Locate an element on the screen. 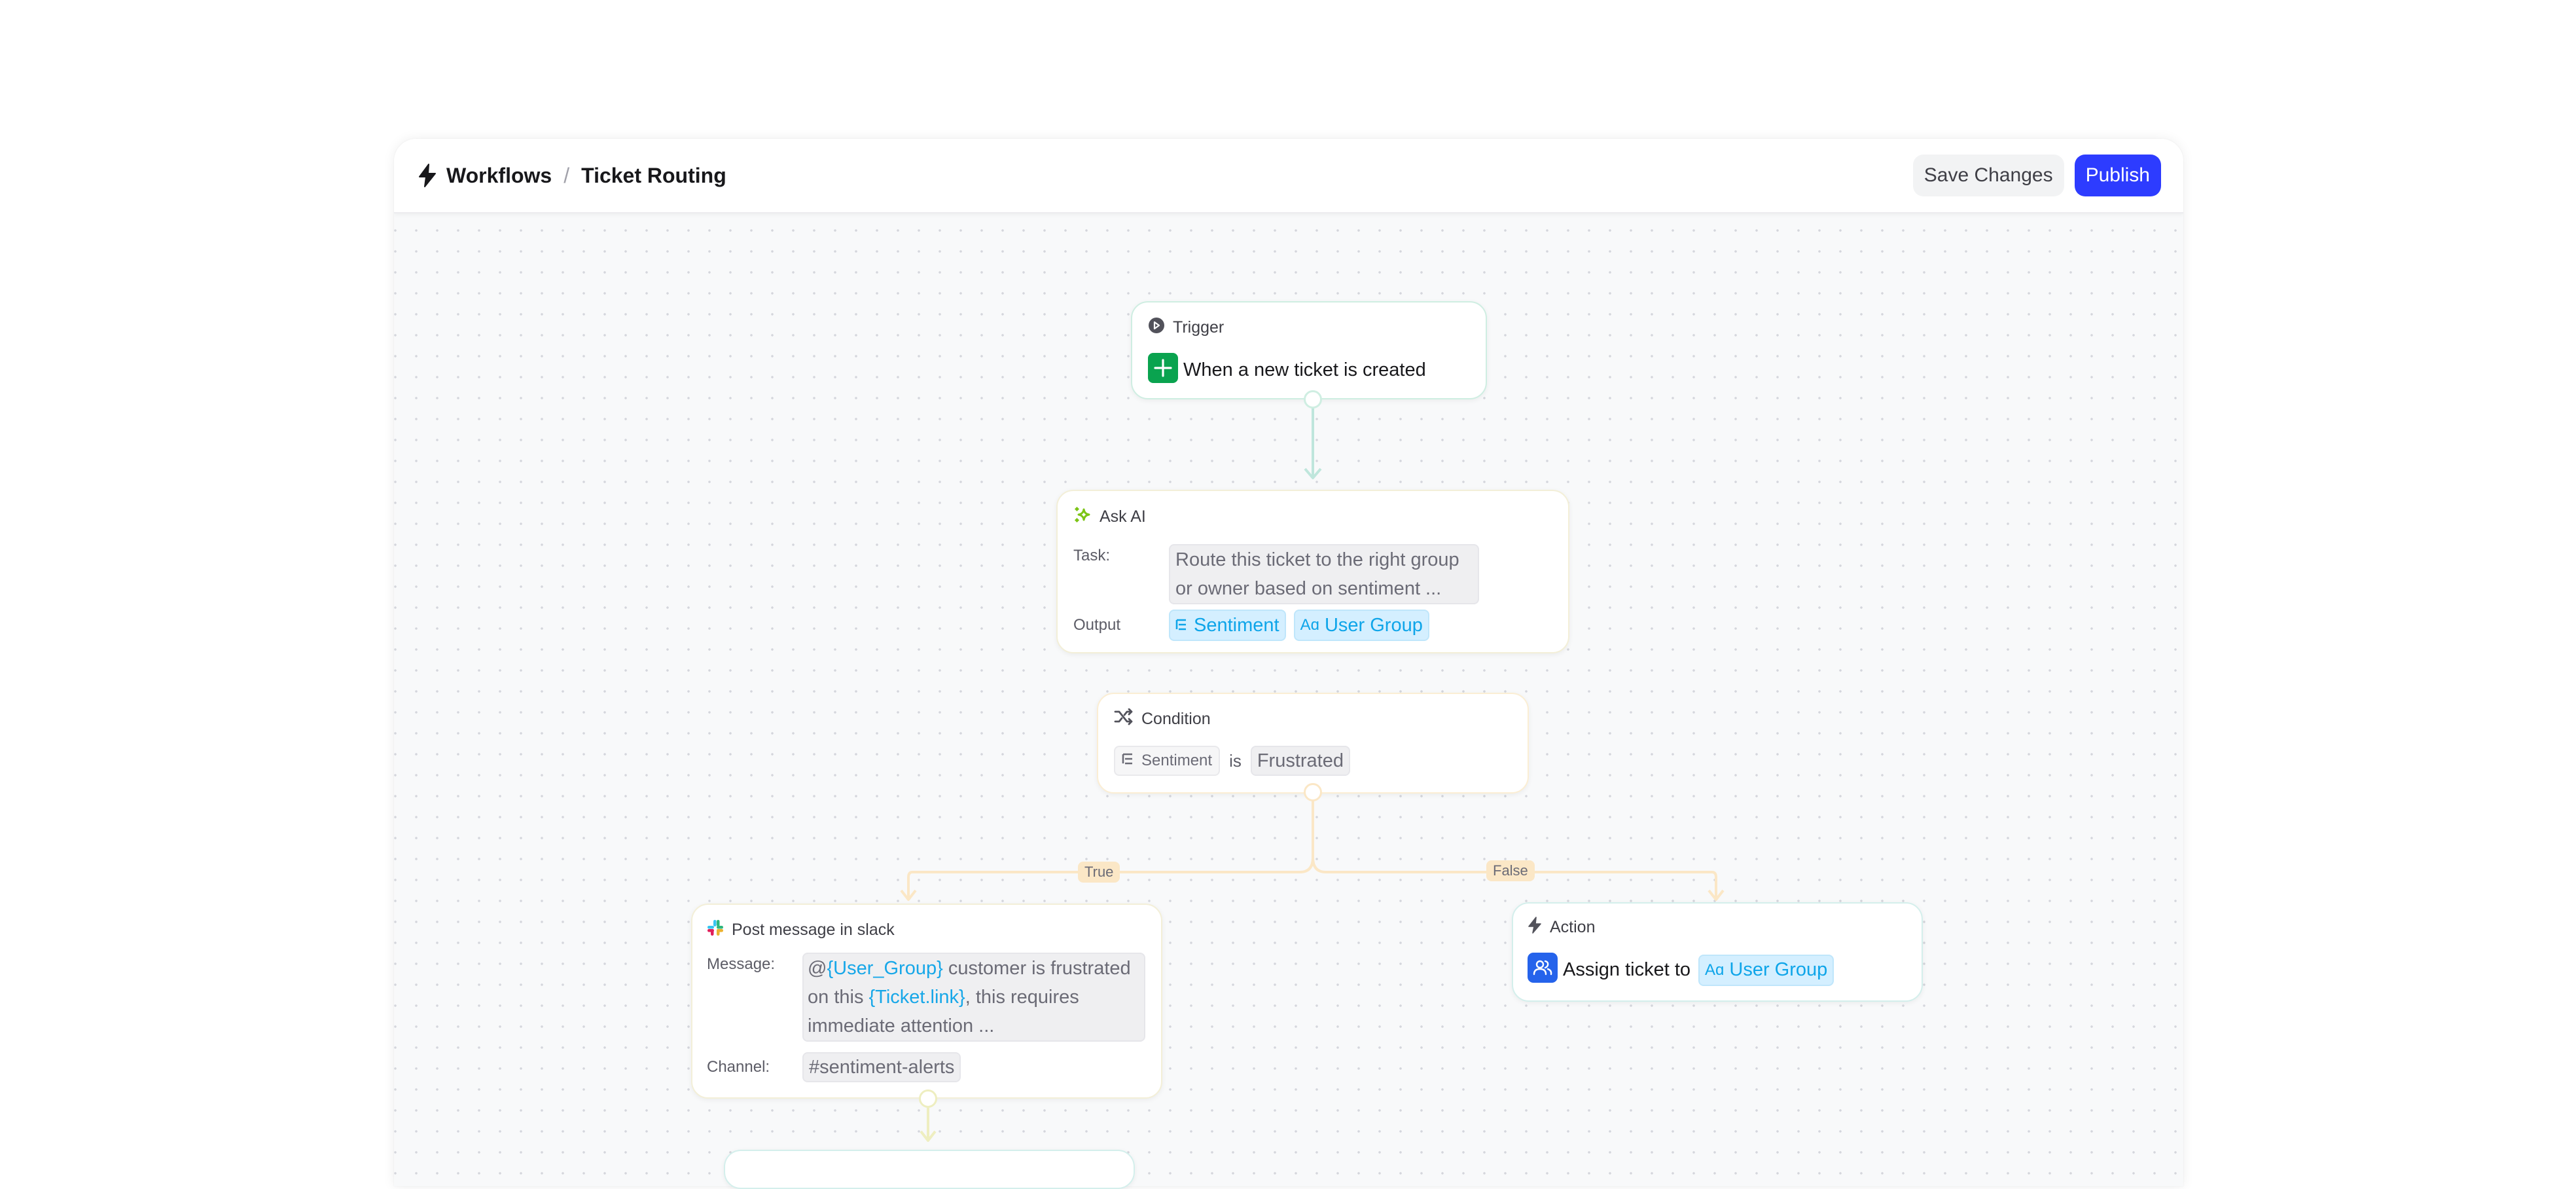  plus-icon is located at coordinates (1163, 370).